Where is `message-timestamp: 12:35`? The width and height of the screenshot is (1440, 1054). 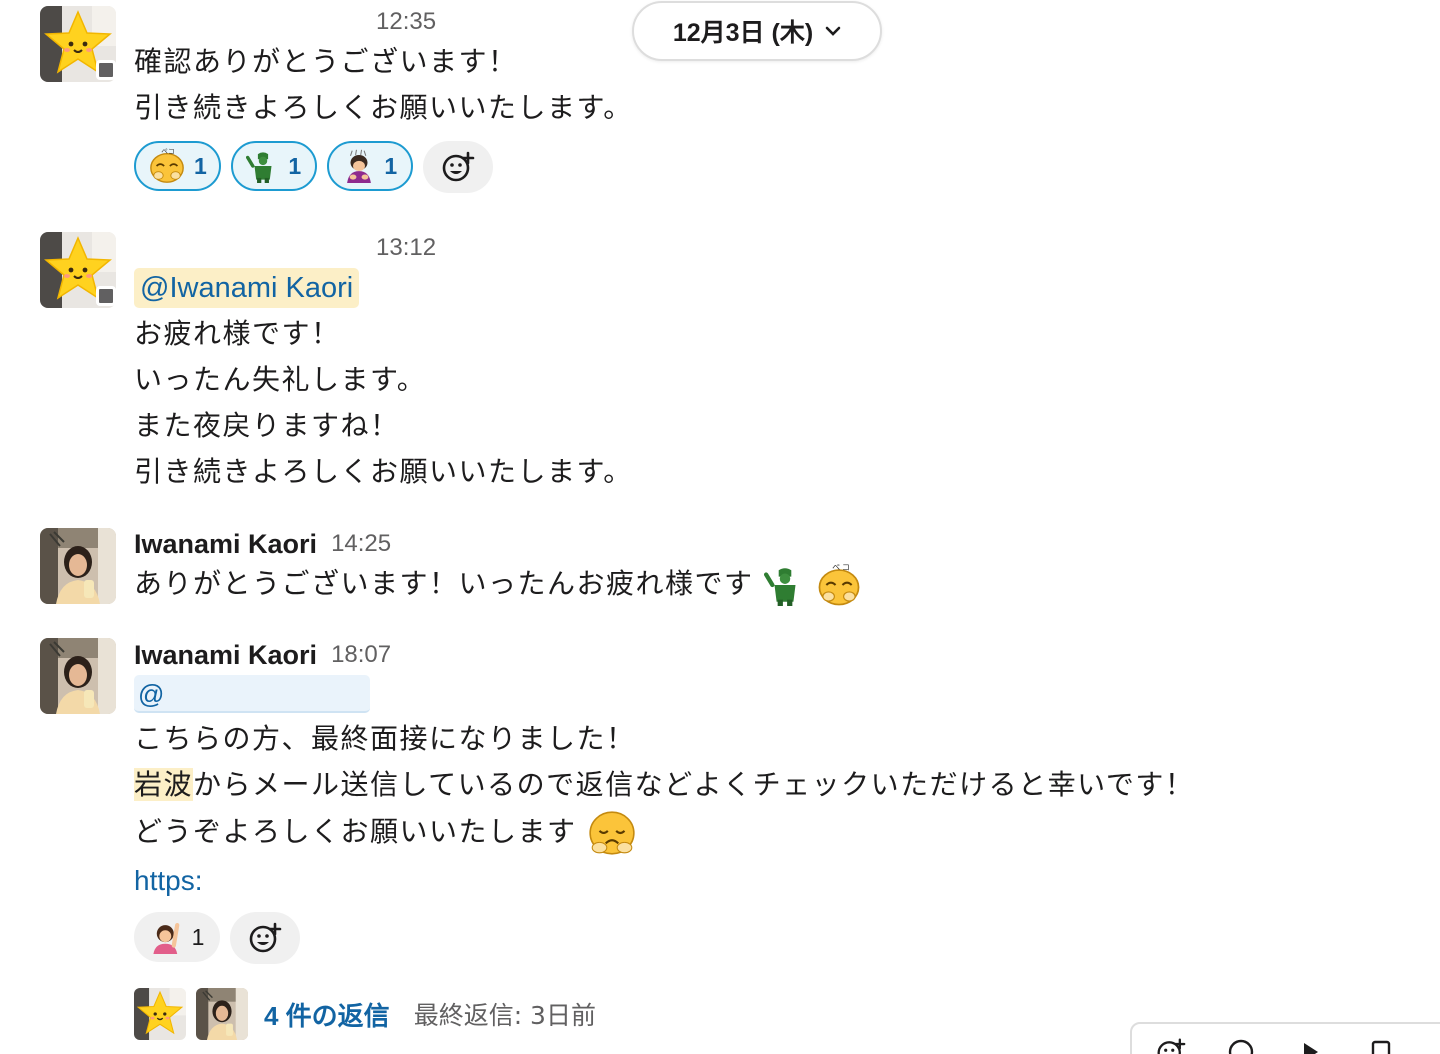
message-timestamp: 12:35 is located at coordinates (406, 22).